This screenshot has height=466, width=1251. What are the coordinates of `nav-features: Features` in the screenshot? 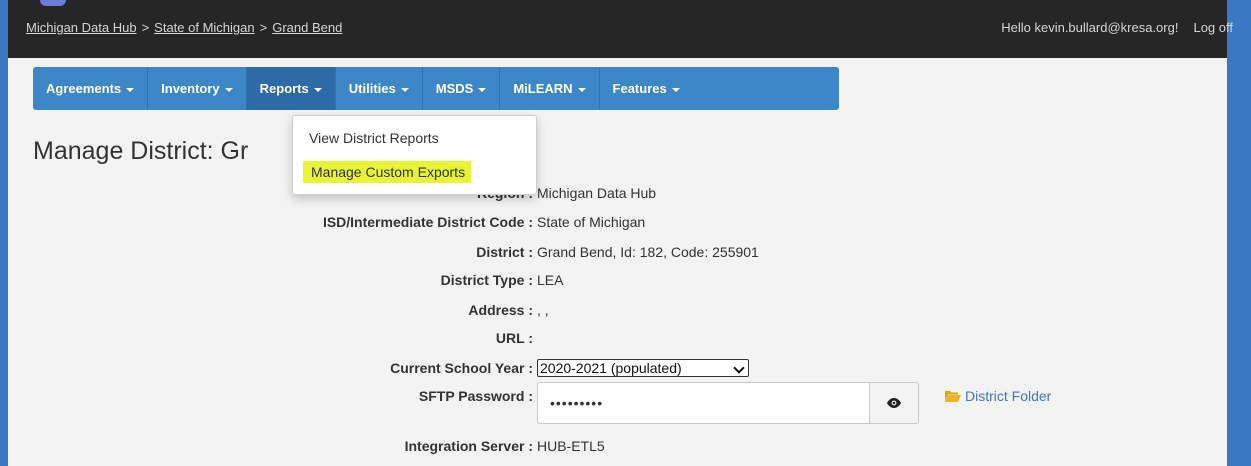 It's located at (646, 88).